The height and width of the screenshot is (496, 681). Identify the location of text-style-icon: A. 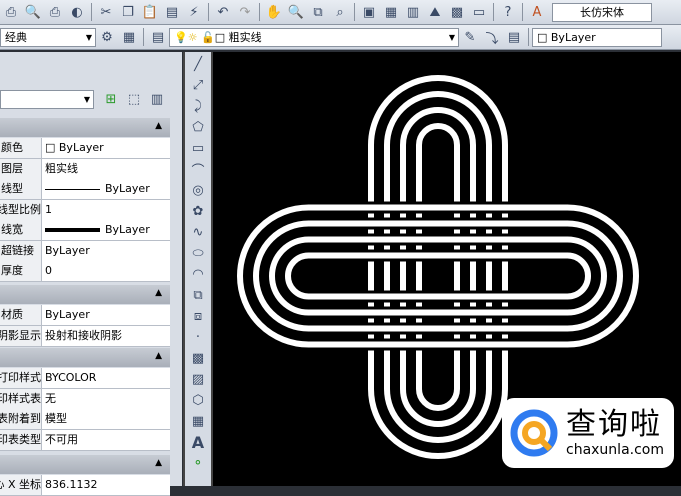
(537, 12).